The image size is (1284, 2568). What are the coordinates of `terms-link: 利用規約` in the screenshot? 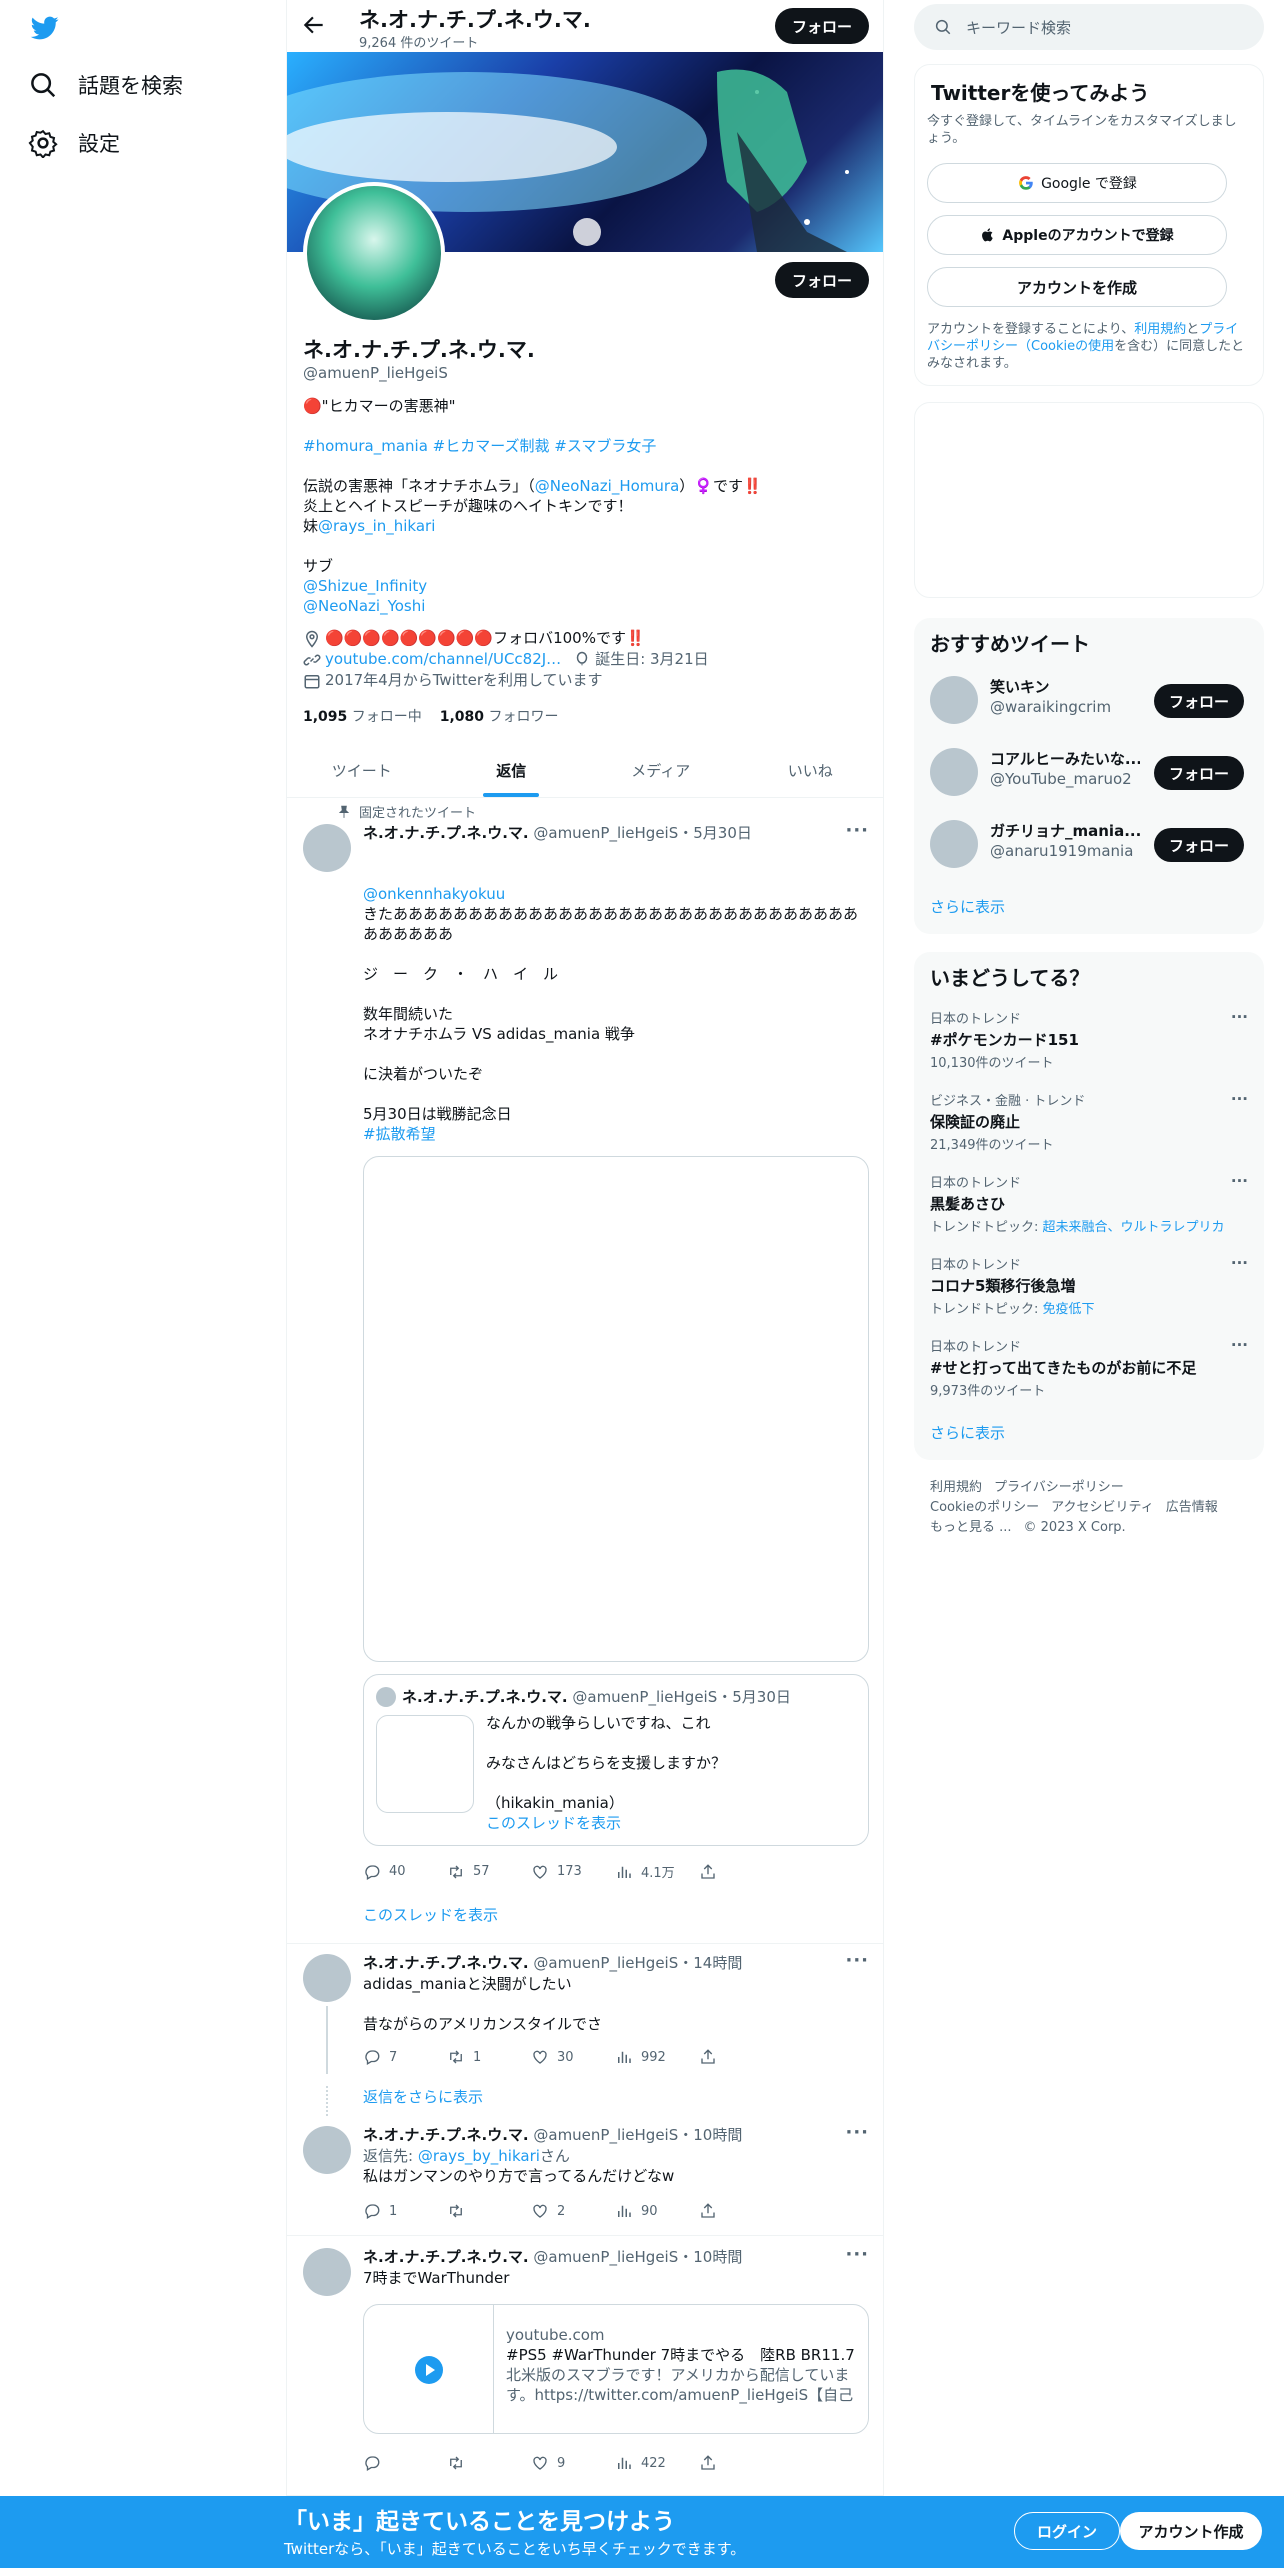 It's located at (1160, 329).